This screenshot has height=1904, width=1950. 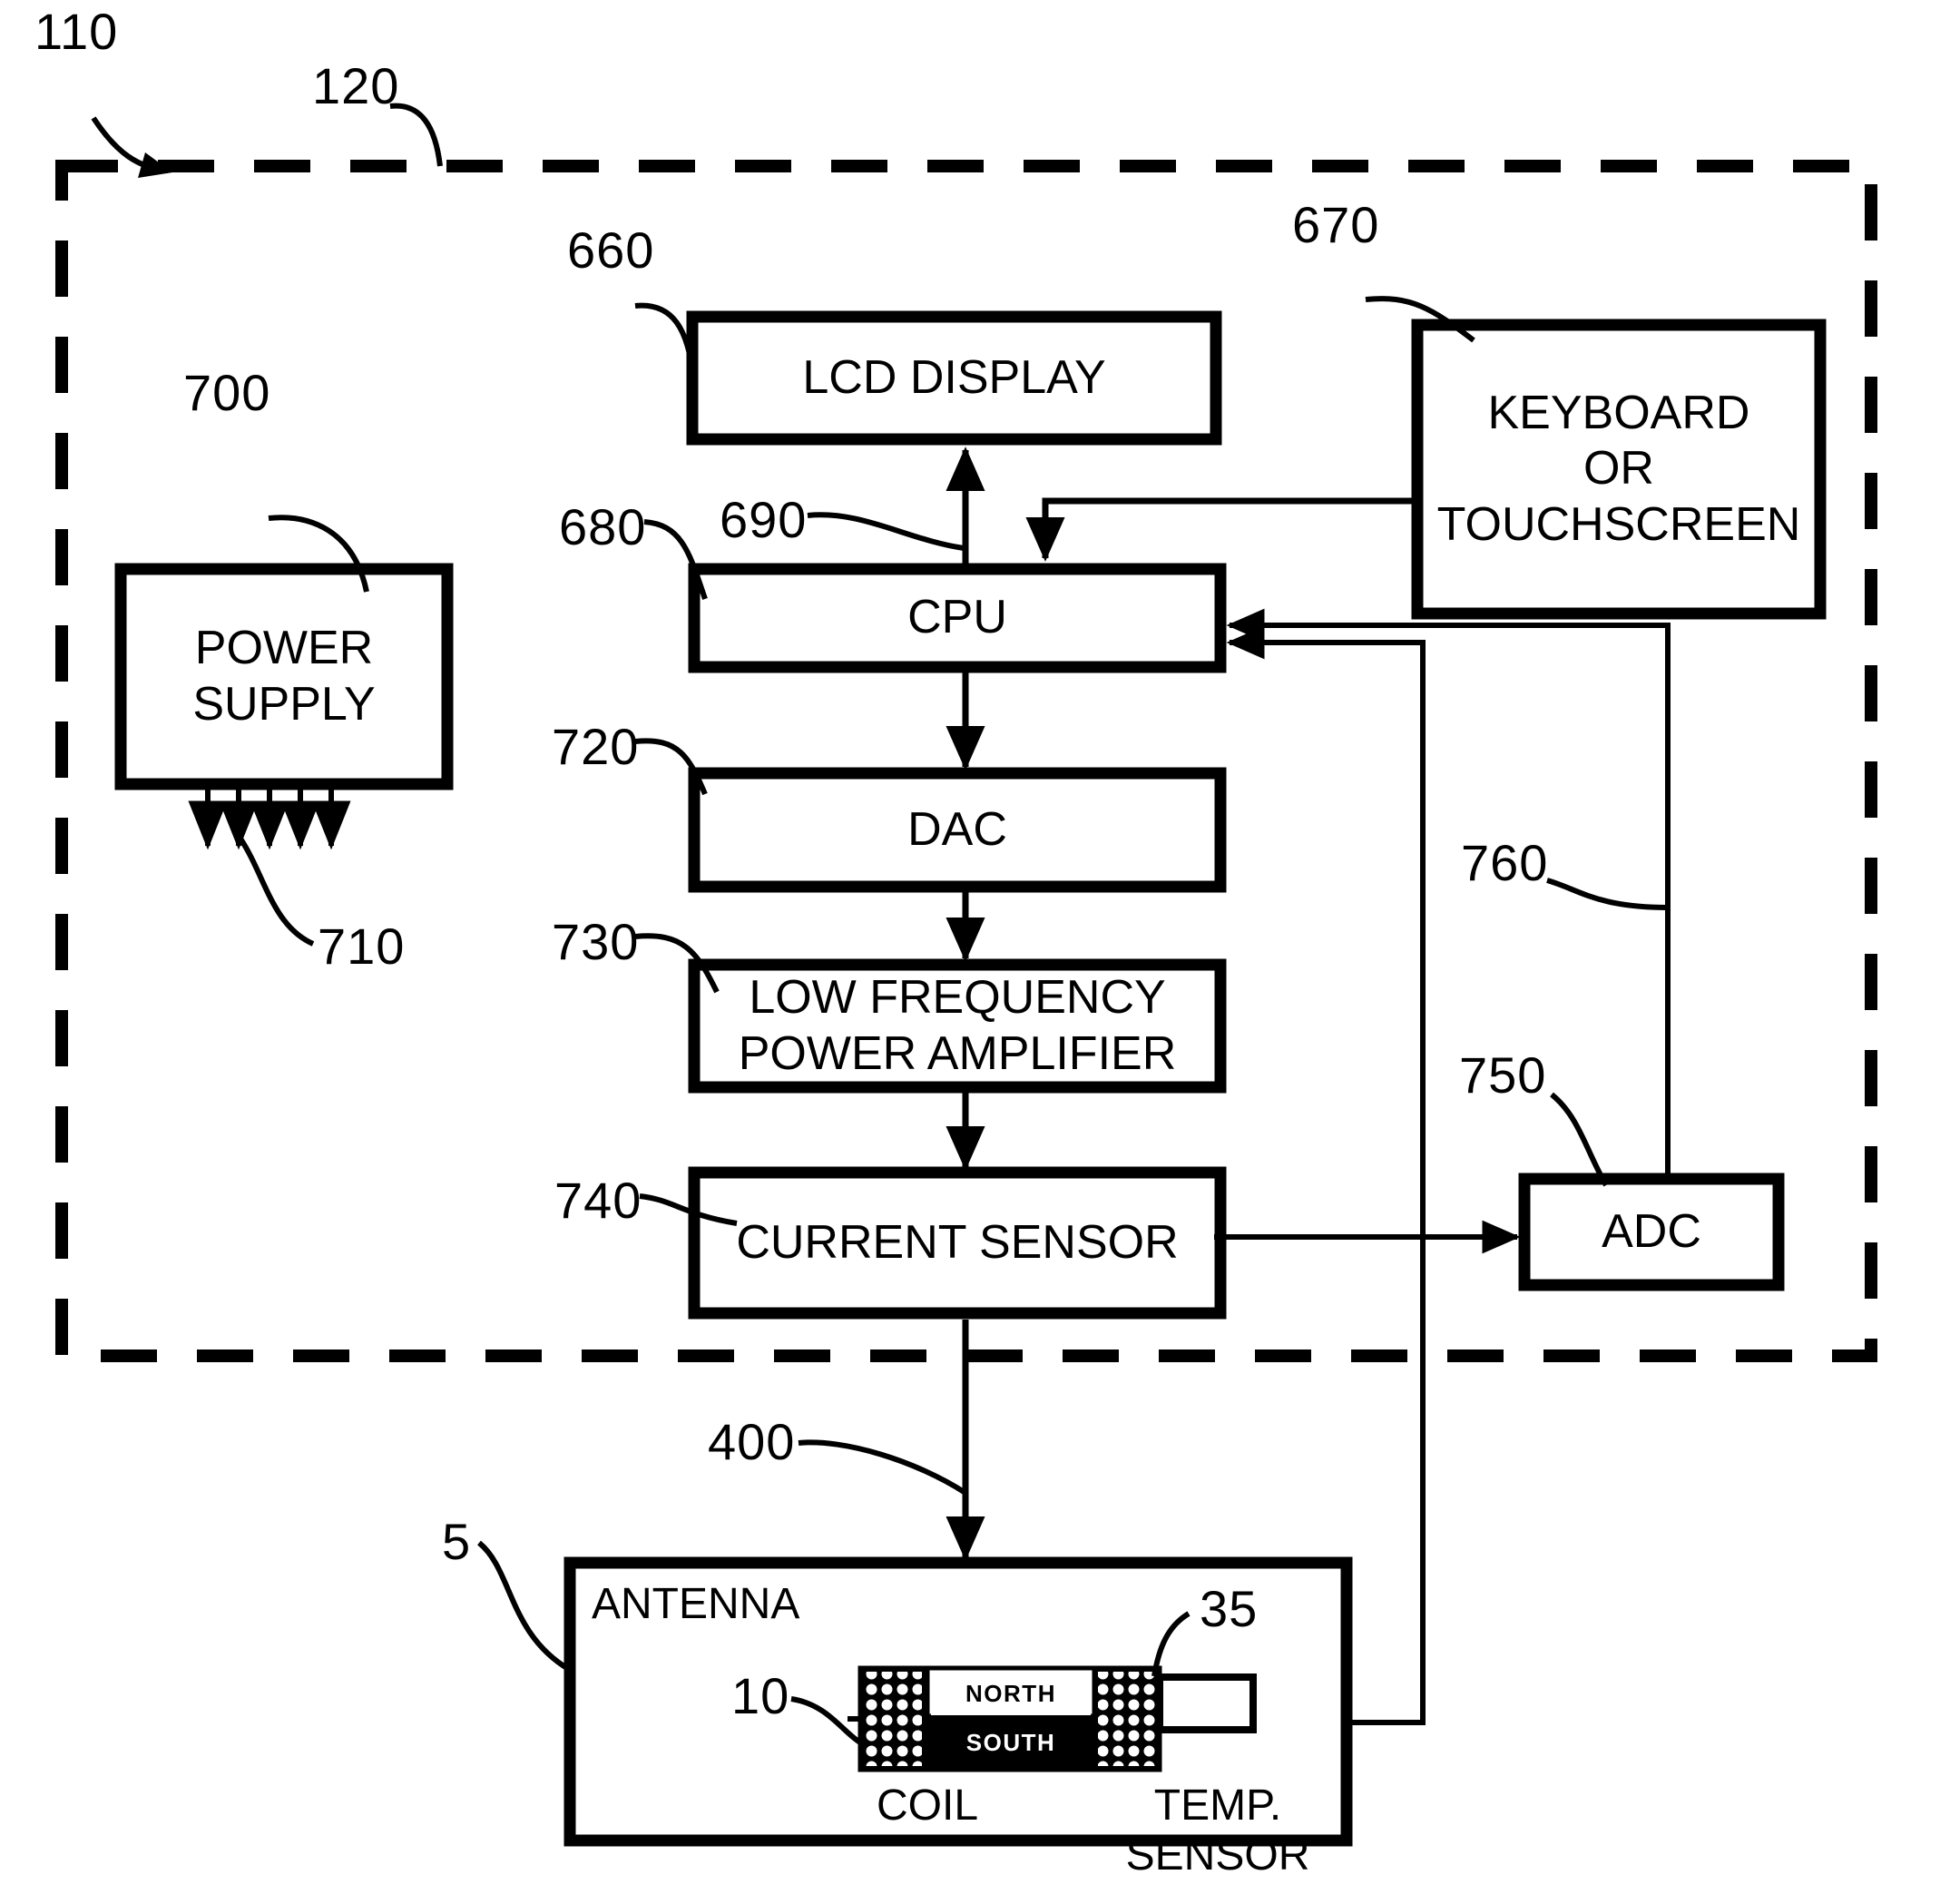 I want to click on ref-740: 740, so click(x=598, y=1200).